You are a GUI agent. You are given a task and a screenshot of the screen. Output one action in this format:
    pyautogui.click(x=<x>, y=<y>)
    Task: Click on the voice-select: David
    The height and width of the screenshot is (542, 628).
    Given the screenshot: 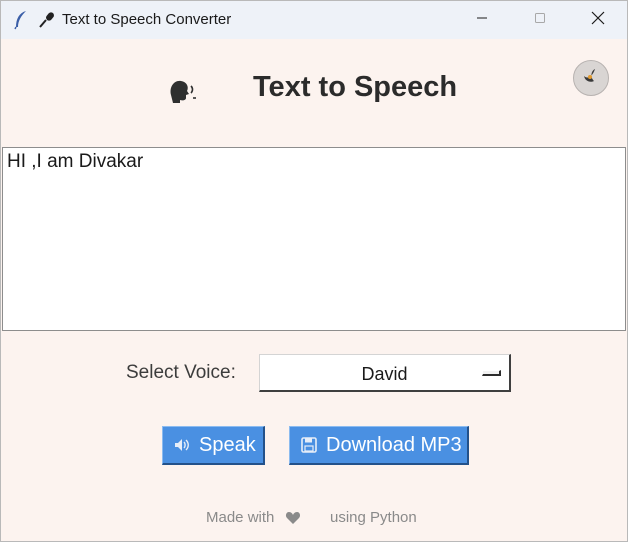 What is the action you would take?
    pyautogui.click(x=385, y=373)
    